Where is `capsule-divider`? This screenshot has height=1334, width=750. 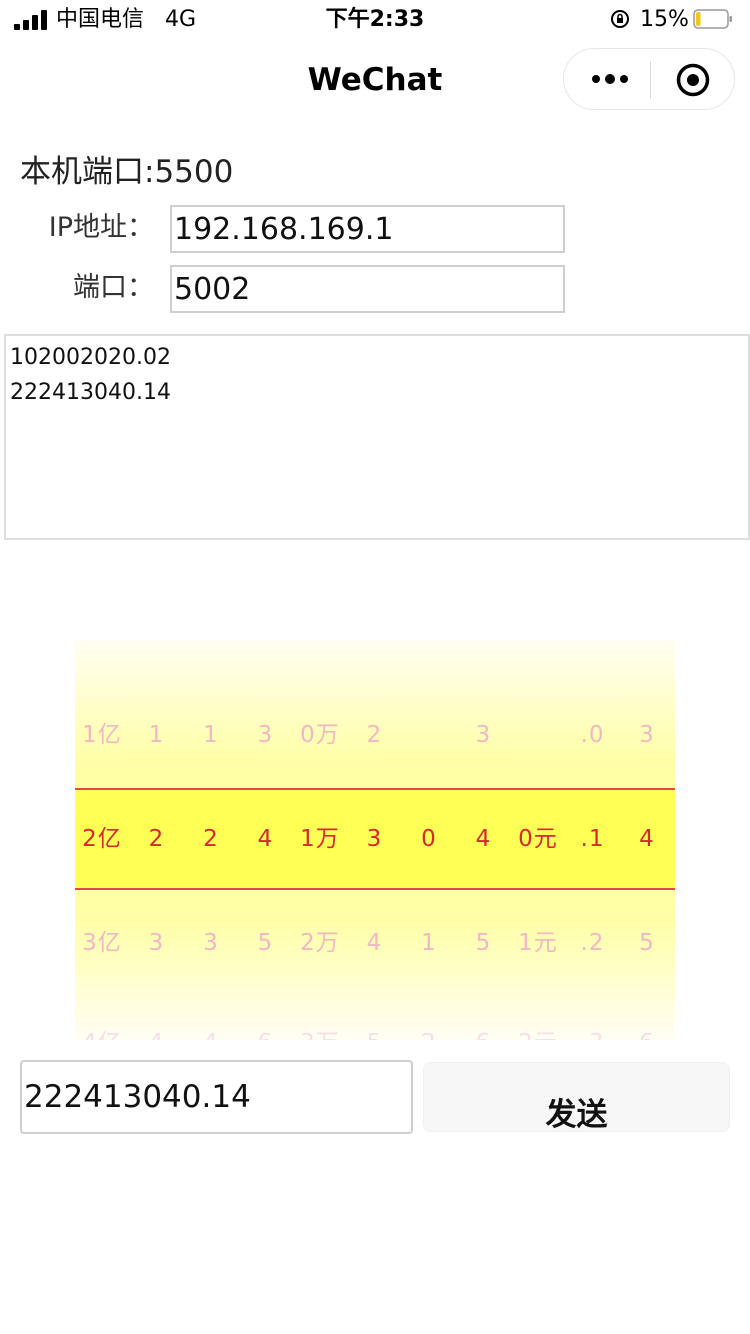
capsule-divider is located at coordinates (650, 80).